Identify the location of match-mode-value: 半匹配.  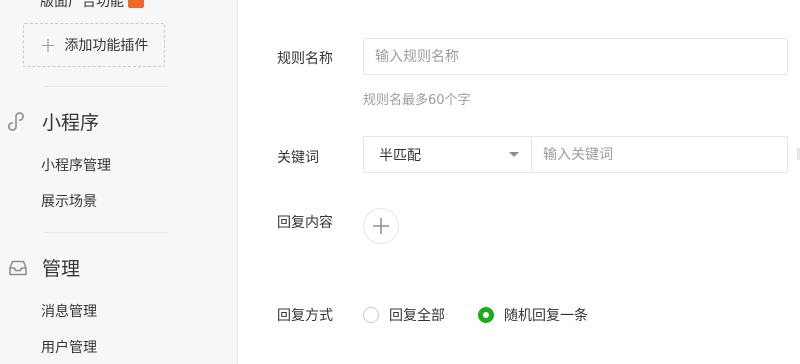
(400, 155).